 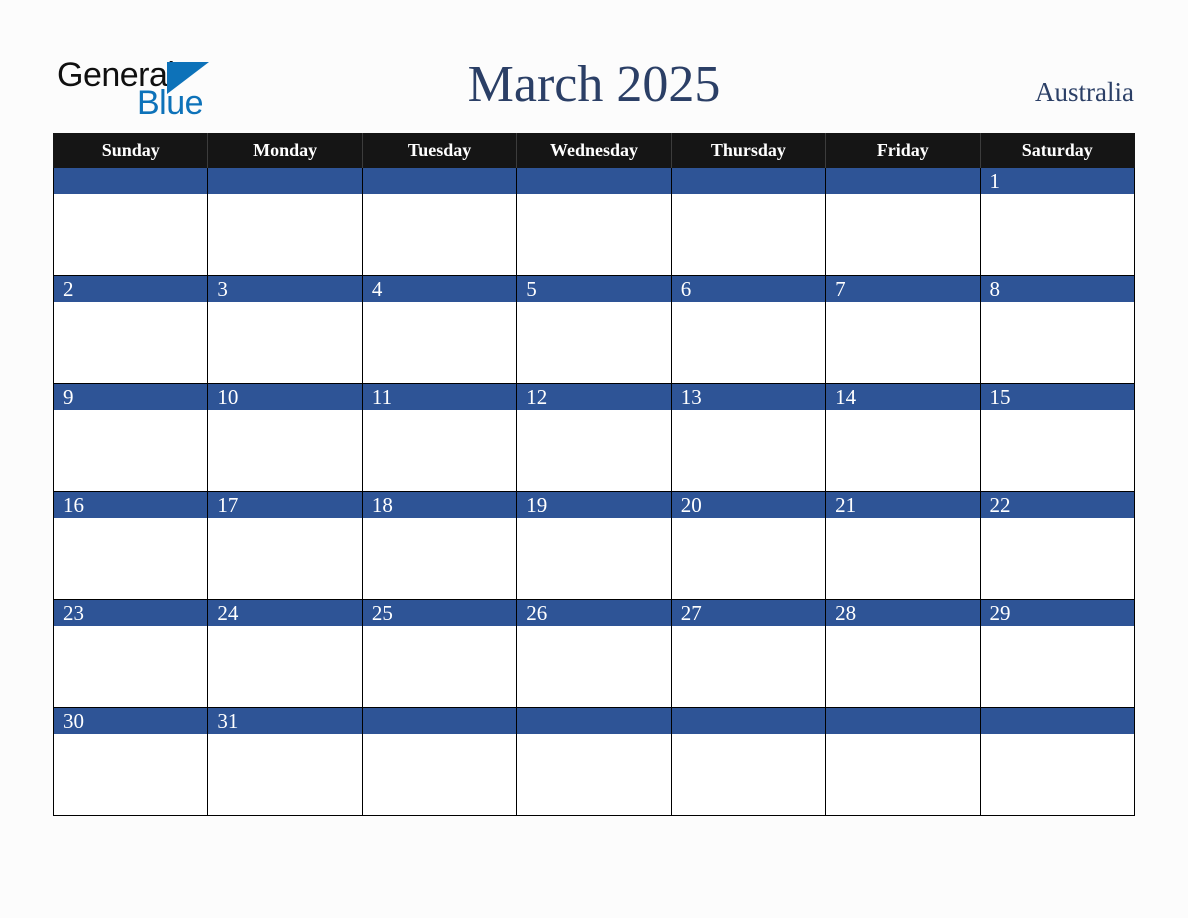 I want to click on calendar-day-cell: 23, so click(x=130, y=653).